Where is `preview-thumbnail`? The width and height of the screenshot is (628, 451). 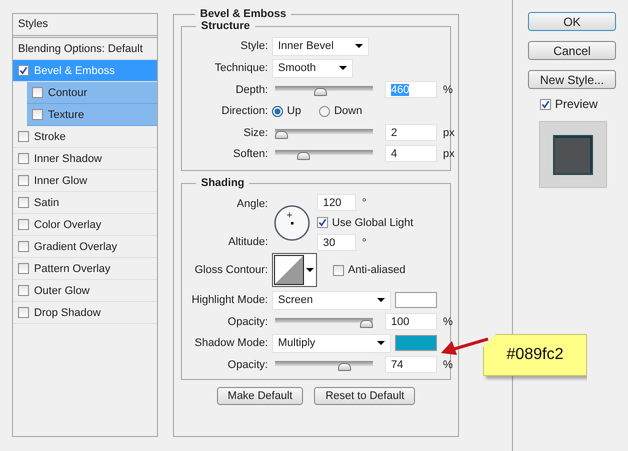
preview-thumbnail is located at coordinates (573, 154).